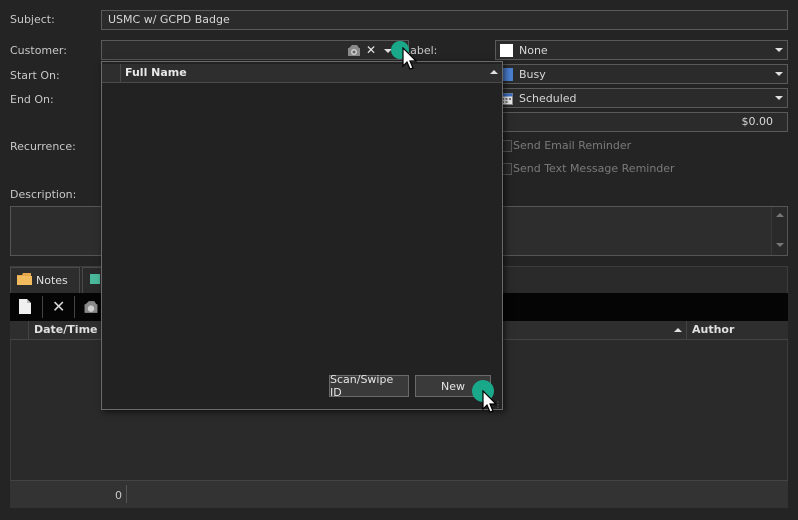 The width and height of the screenshot is (798, 520). I want to click on tab-notes: Notes, so click(45, 280).